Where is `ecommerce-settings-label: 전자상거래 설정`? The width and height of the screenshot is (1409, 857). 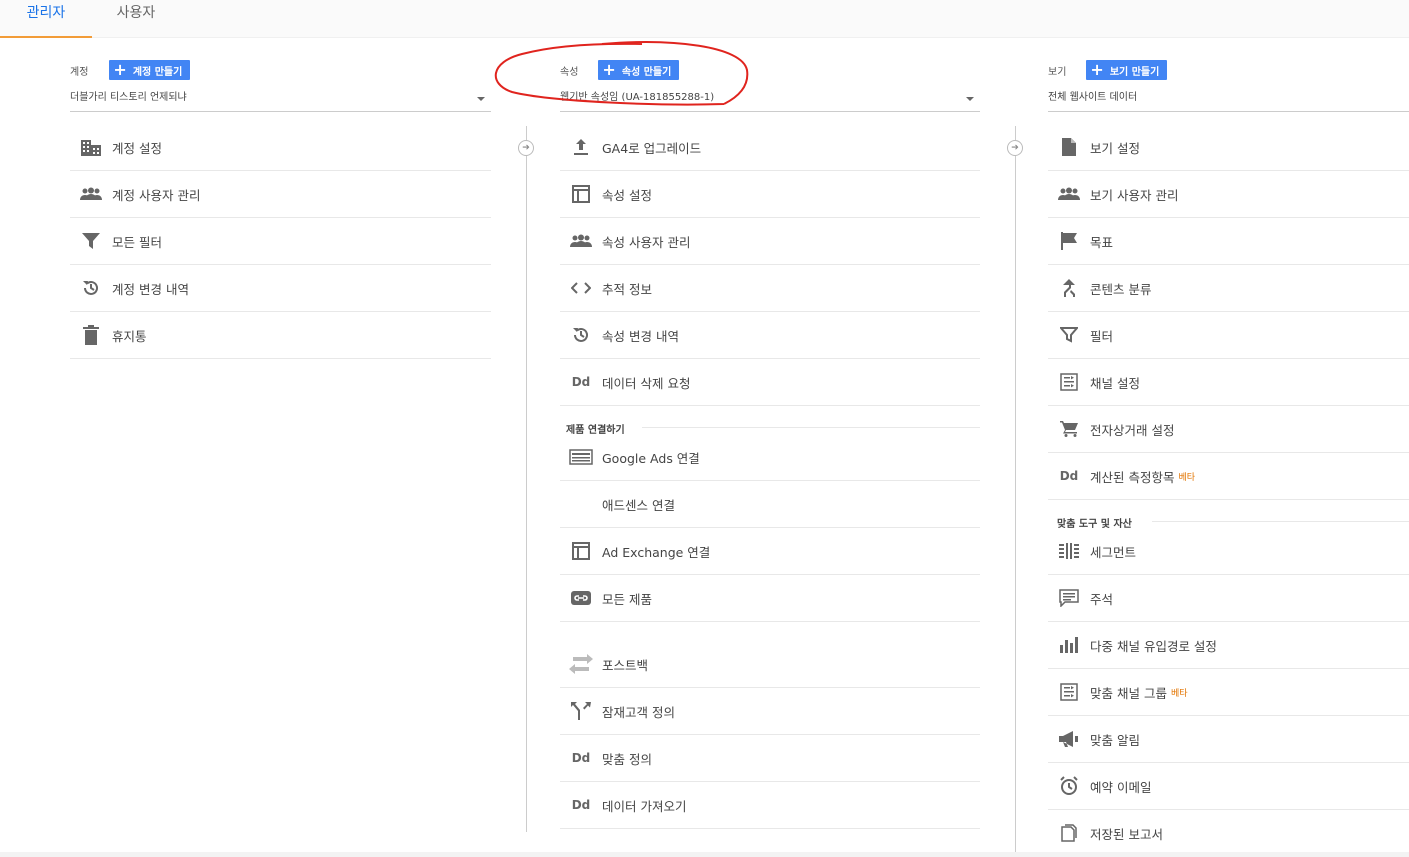 ecommerce-settings-label: 전자상거래 설정 is located at coordinates (1132, 430).